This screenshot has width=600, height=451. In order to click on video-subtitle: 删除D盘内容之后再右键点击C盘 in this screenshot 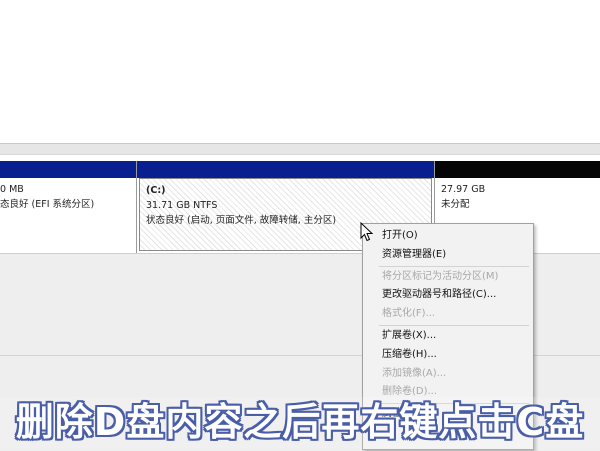, I will do `click(300, 422)`.